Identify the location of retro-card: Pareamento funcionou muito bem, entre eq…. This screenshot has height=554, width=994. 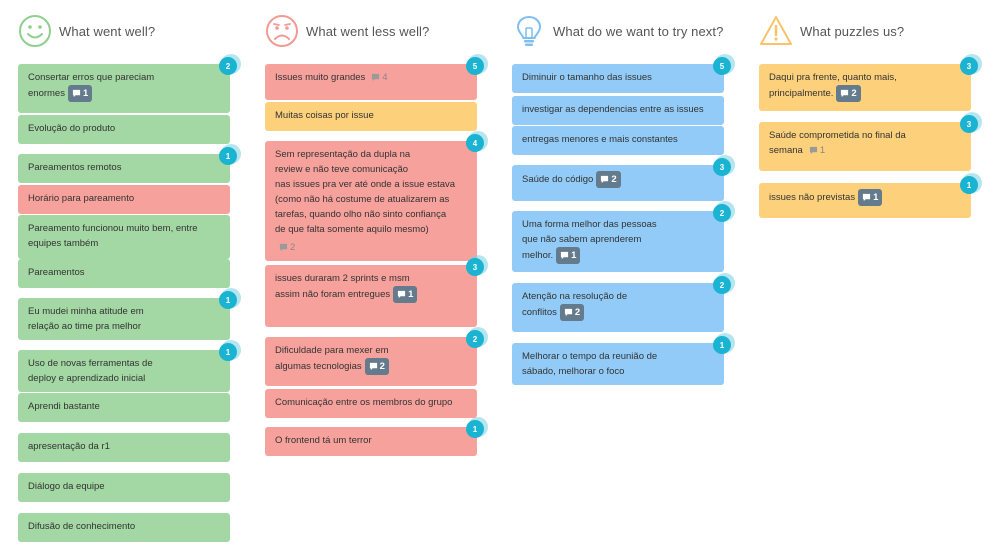
(124, 237).